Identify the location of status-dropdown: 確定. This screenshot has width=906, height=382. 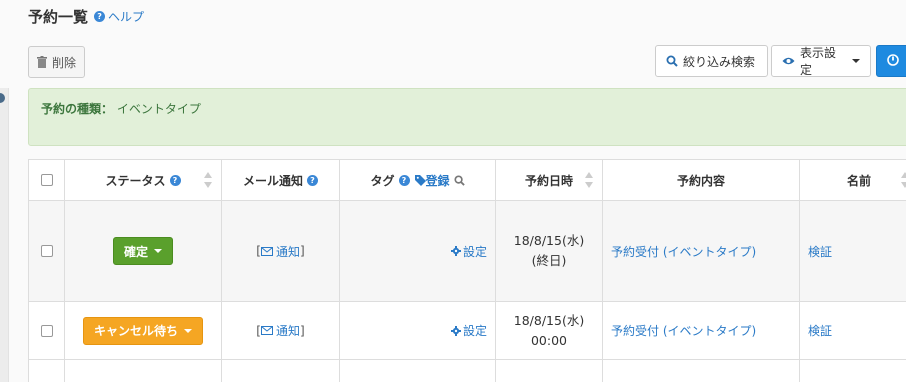
(142, 251).